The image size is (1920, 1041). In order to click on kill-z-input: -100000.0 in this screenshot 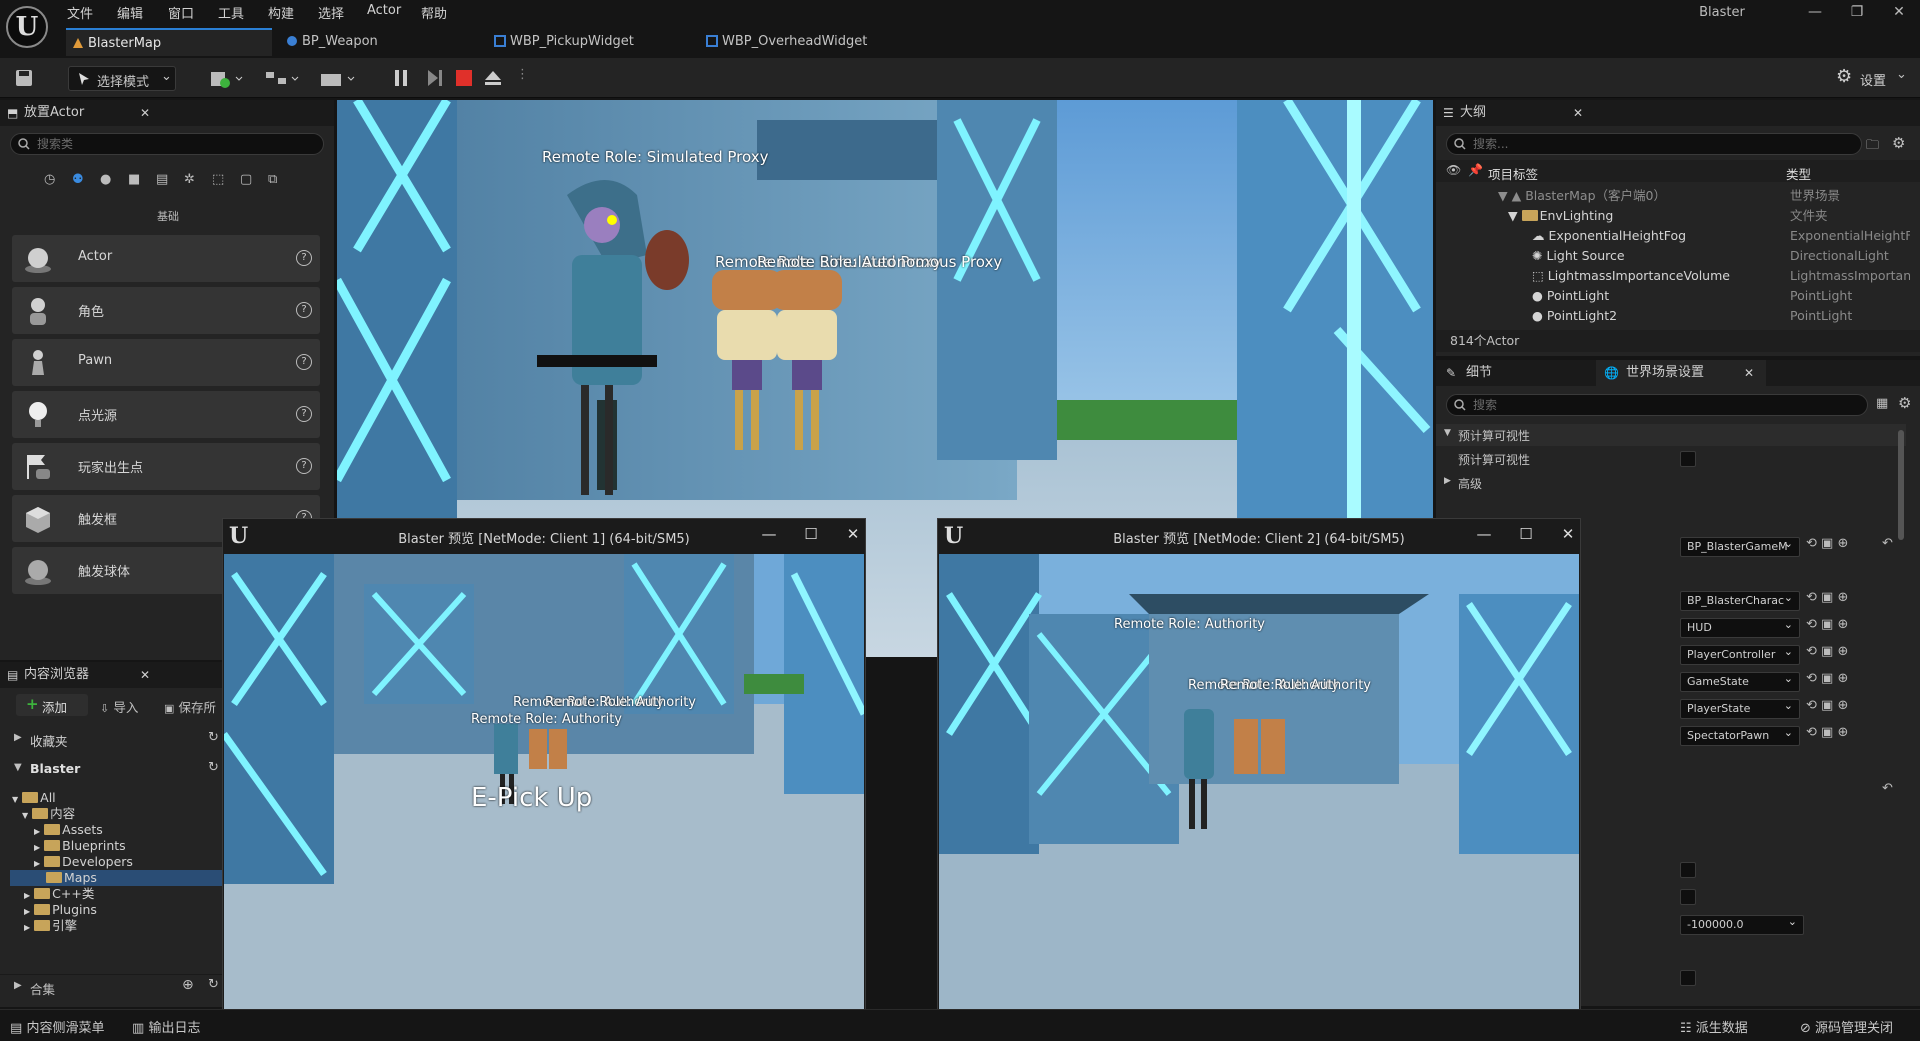, I will do `click(1742, 925)`.